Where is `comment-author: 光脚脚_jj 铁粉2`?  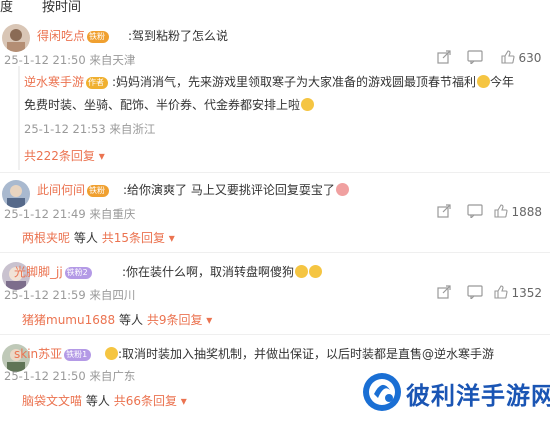 comment-author: 光脚脚_jj 铁粉2 is located at coordinates (53, 271).